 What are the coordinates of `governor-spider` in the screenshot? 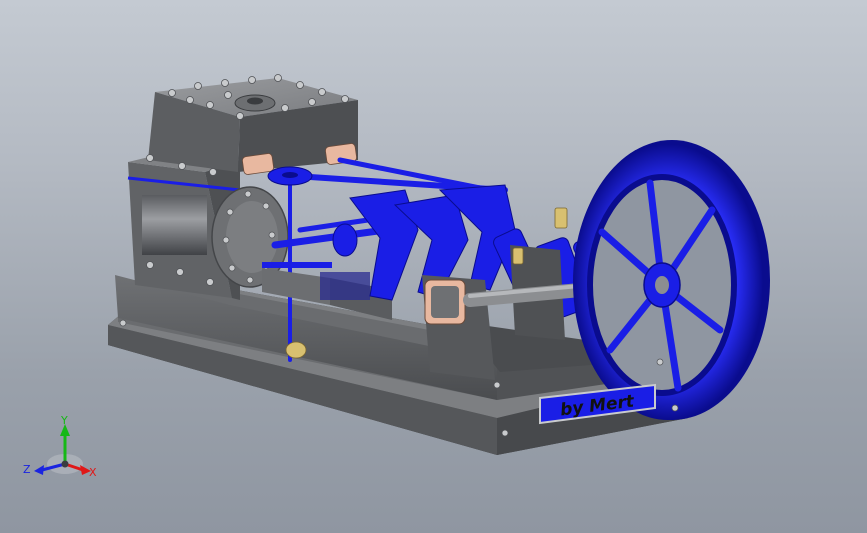 It's located at (290, 176).